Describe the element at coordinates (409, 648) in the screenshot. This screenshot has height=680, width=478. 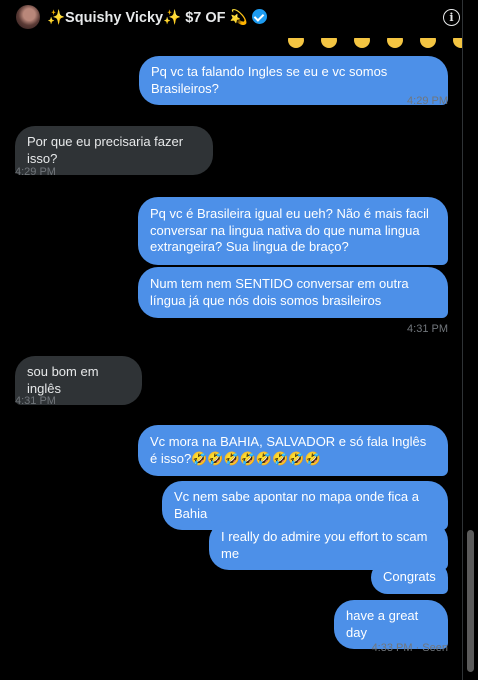
I see `message-timestamp-seen: 4:33 PM · Seen` at that location.